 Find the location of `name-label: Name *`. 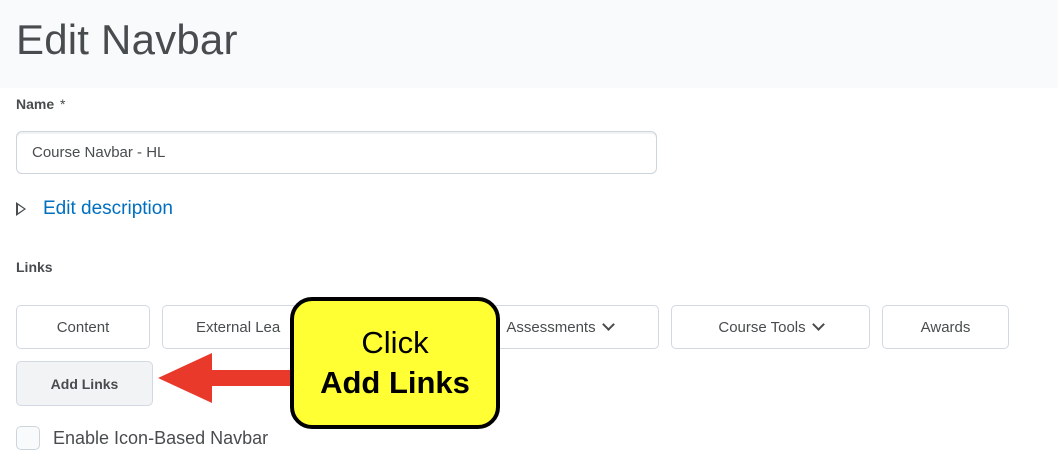

name-label: Name * is located at coordinates (40, 104).